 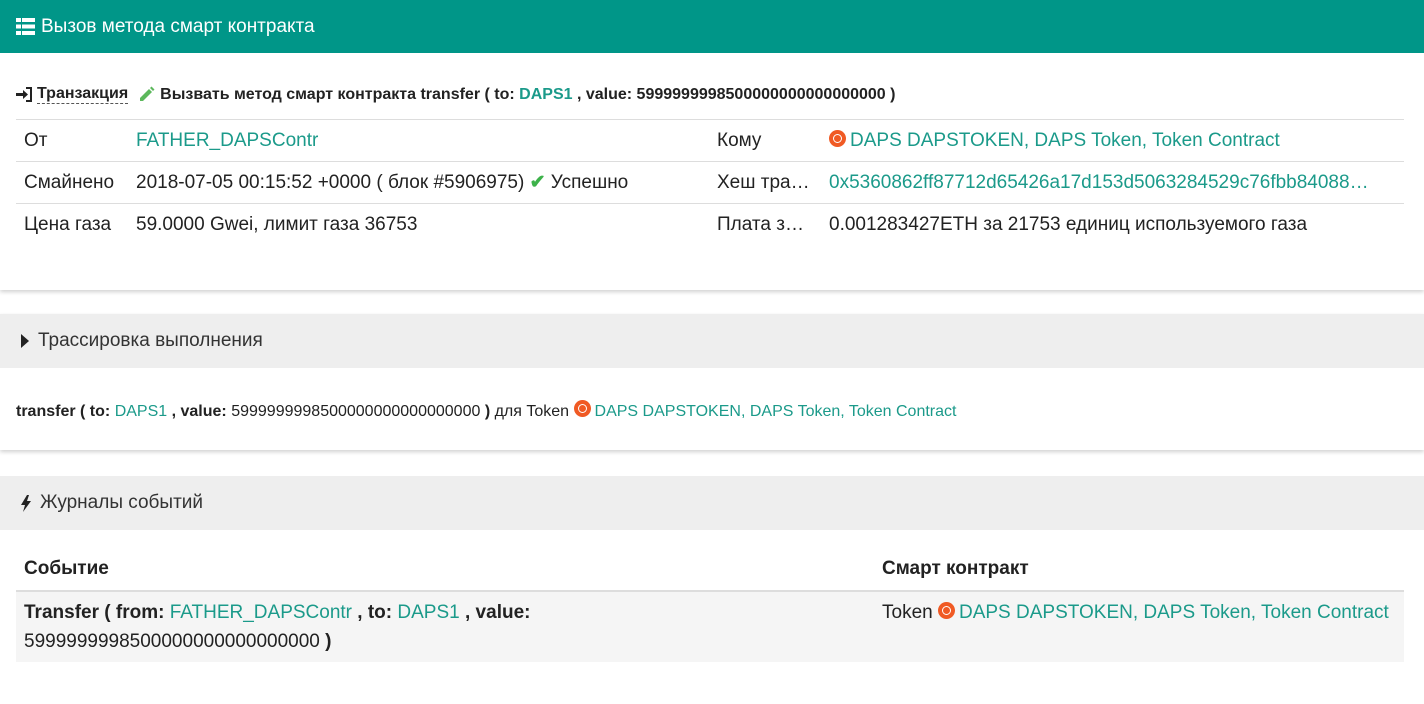 I want to click on from-label: От, so click(x=72, y=140).